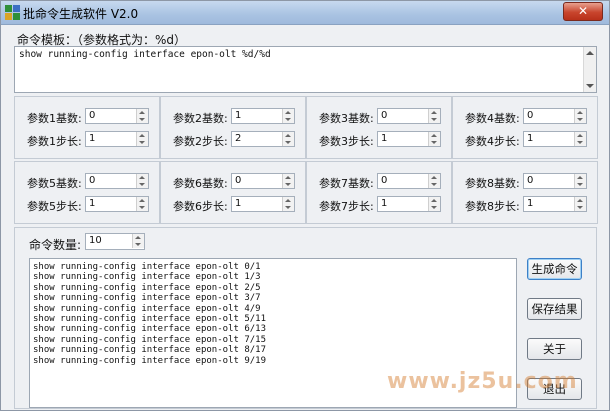 The width and height of the screenshot is (610, 411). I want to click on scroll-up-icon, so click(590, 53).